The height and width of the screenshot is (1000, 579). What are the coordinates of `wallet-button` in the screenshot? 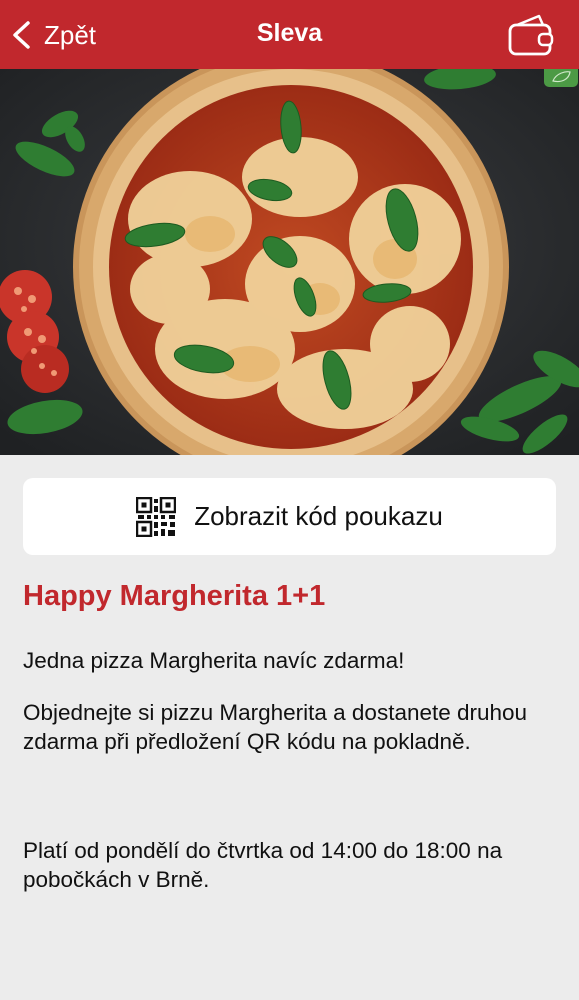 It's located at (531, 35).